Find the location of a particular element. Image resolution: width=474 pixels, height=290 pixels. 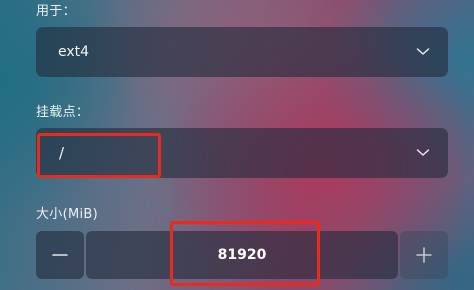

size-label: 大小(MiB) is located at coordinates (67, 214).